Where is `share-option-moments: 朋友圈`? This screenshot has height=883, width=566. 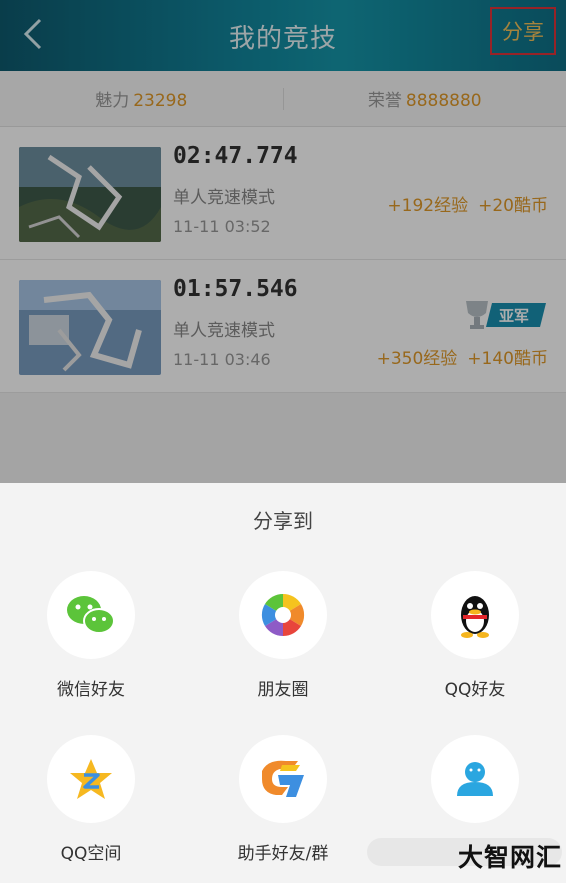 share-option-moments: 朋友圈 is located at coordinates (283, 635).